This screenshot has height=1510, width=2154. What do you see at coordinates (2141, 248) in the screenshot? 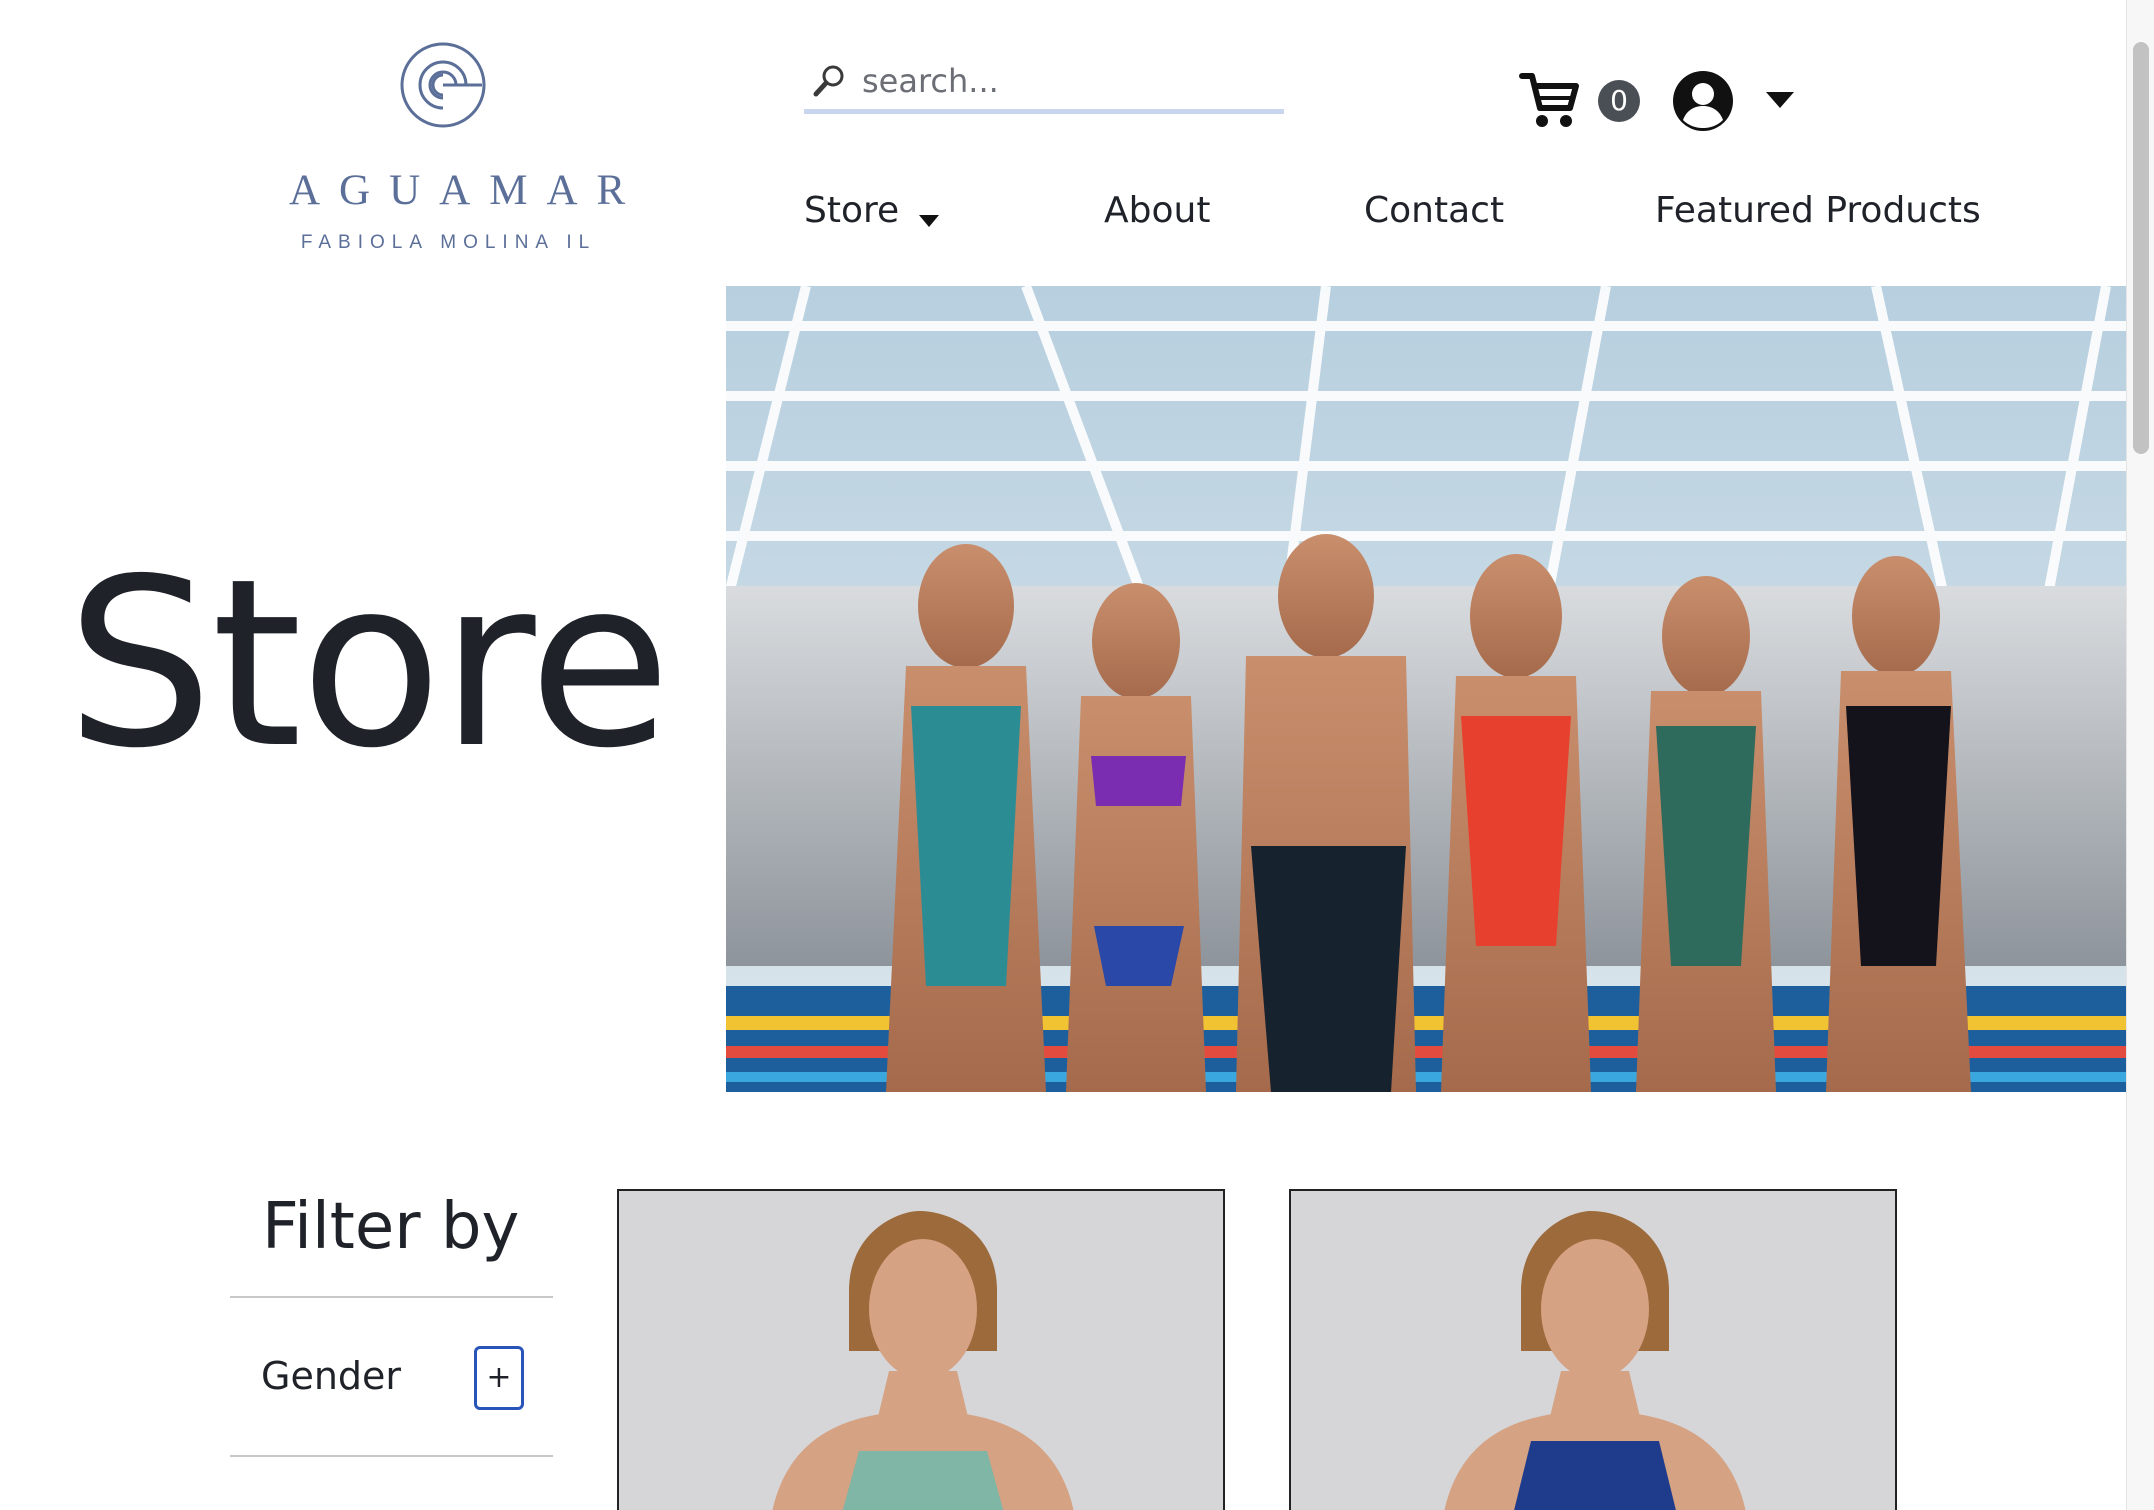
I see `scrollbar-thumb` at bounding box center [2141, 248].